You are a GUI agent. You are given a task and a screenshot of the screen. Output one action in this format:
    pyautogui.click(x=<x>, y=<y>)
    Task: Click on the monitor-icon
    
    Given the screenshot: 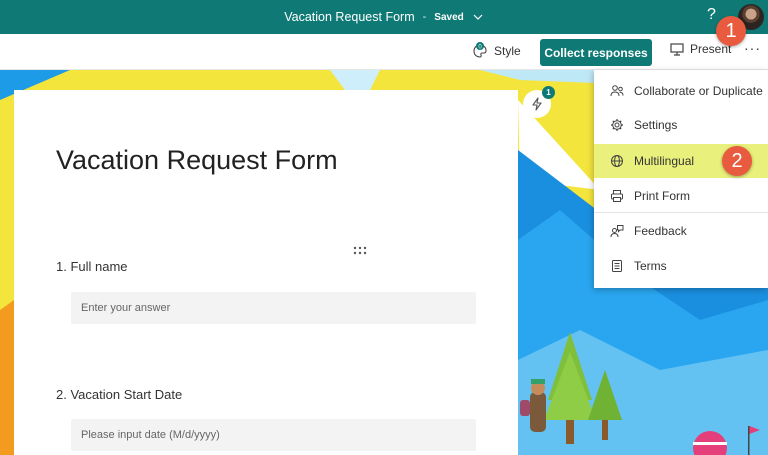 What is the action you would take?
    pyautogui.click(x=677, y=49)
    